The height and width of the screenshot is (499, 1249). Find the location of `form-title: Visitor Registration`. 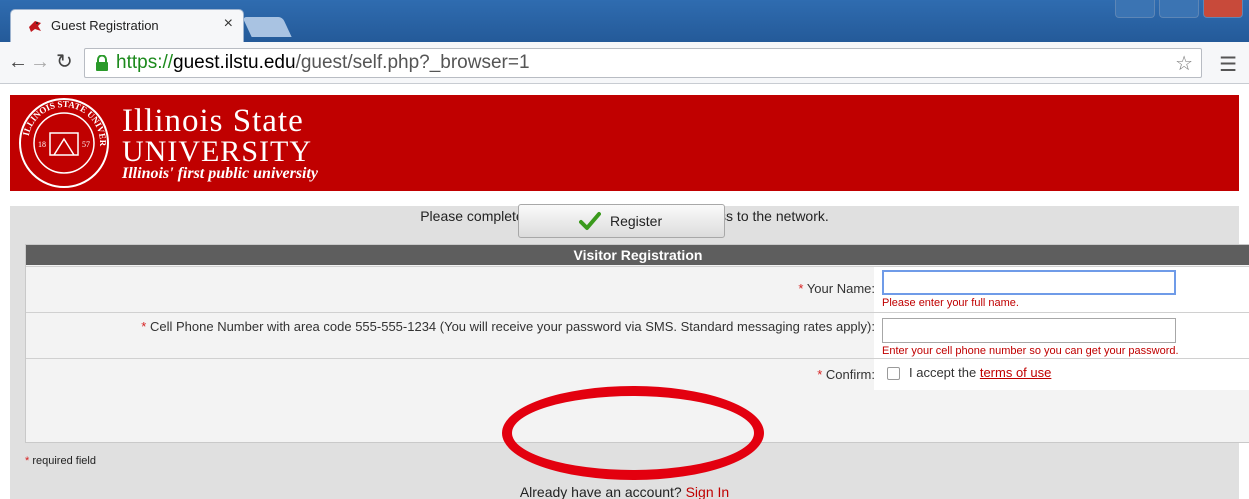

form-title: Visitor Registration is located at coordinates (637, 255).